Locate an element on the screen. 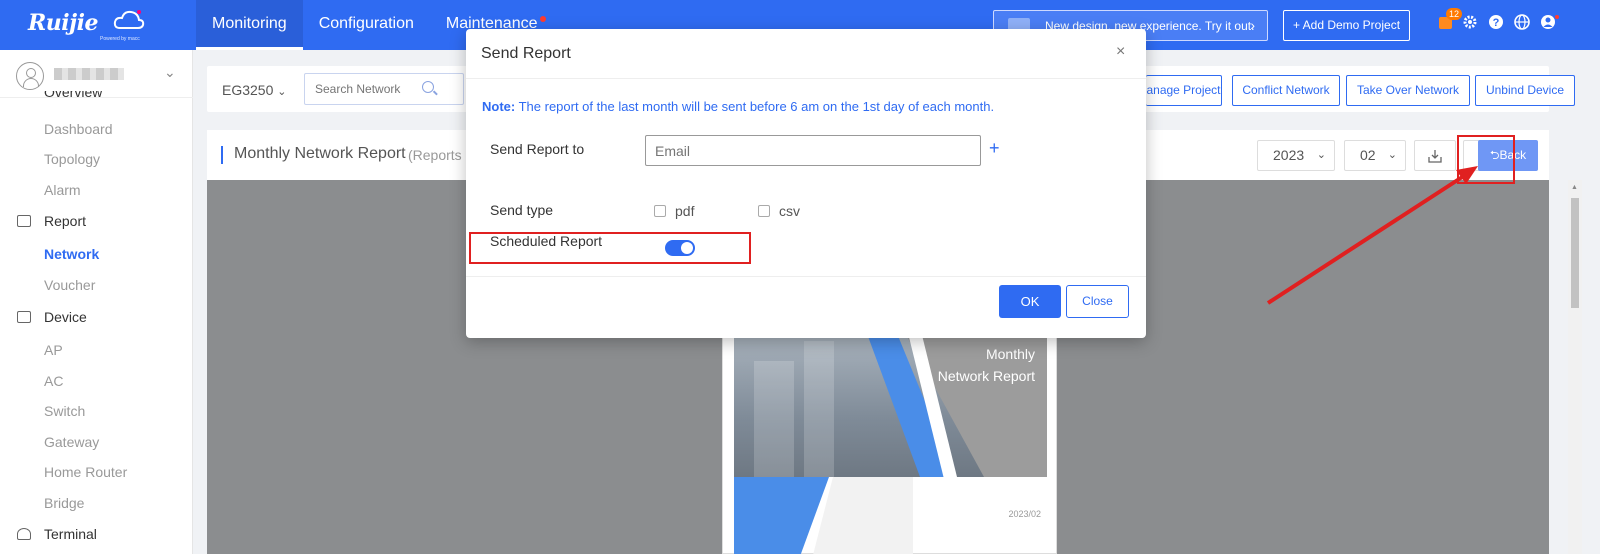  avatar-icon is located at coordinates (30, 76).